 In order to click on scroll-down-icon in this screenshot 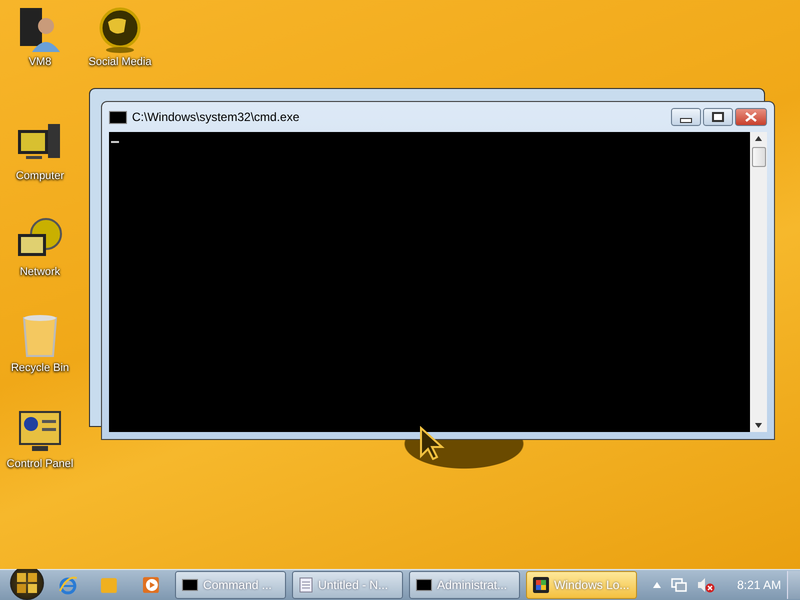, I will do `click(758, 425)`.